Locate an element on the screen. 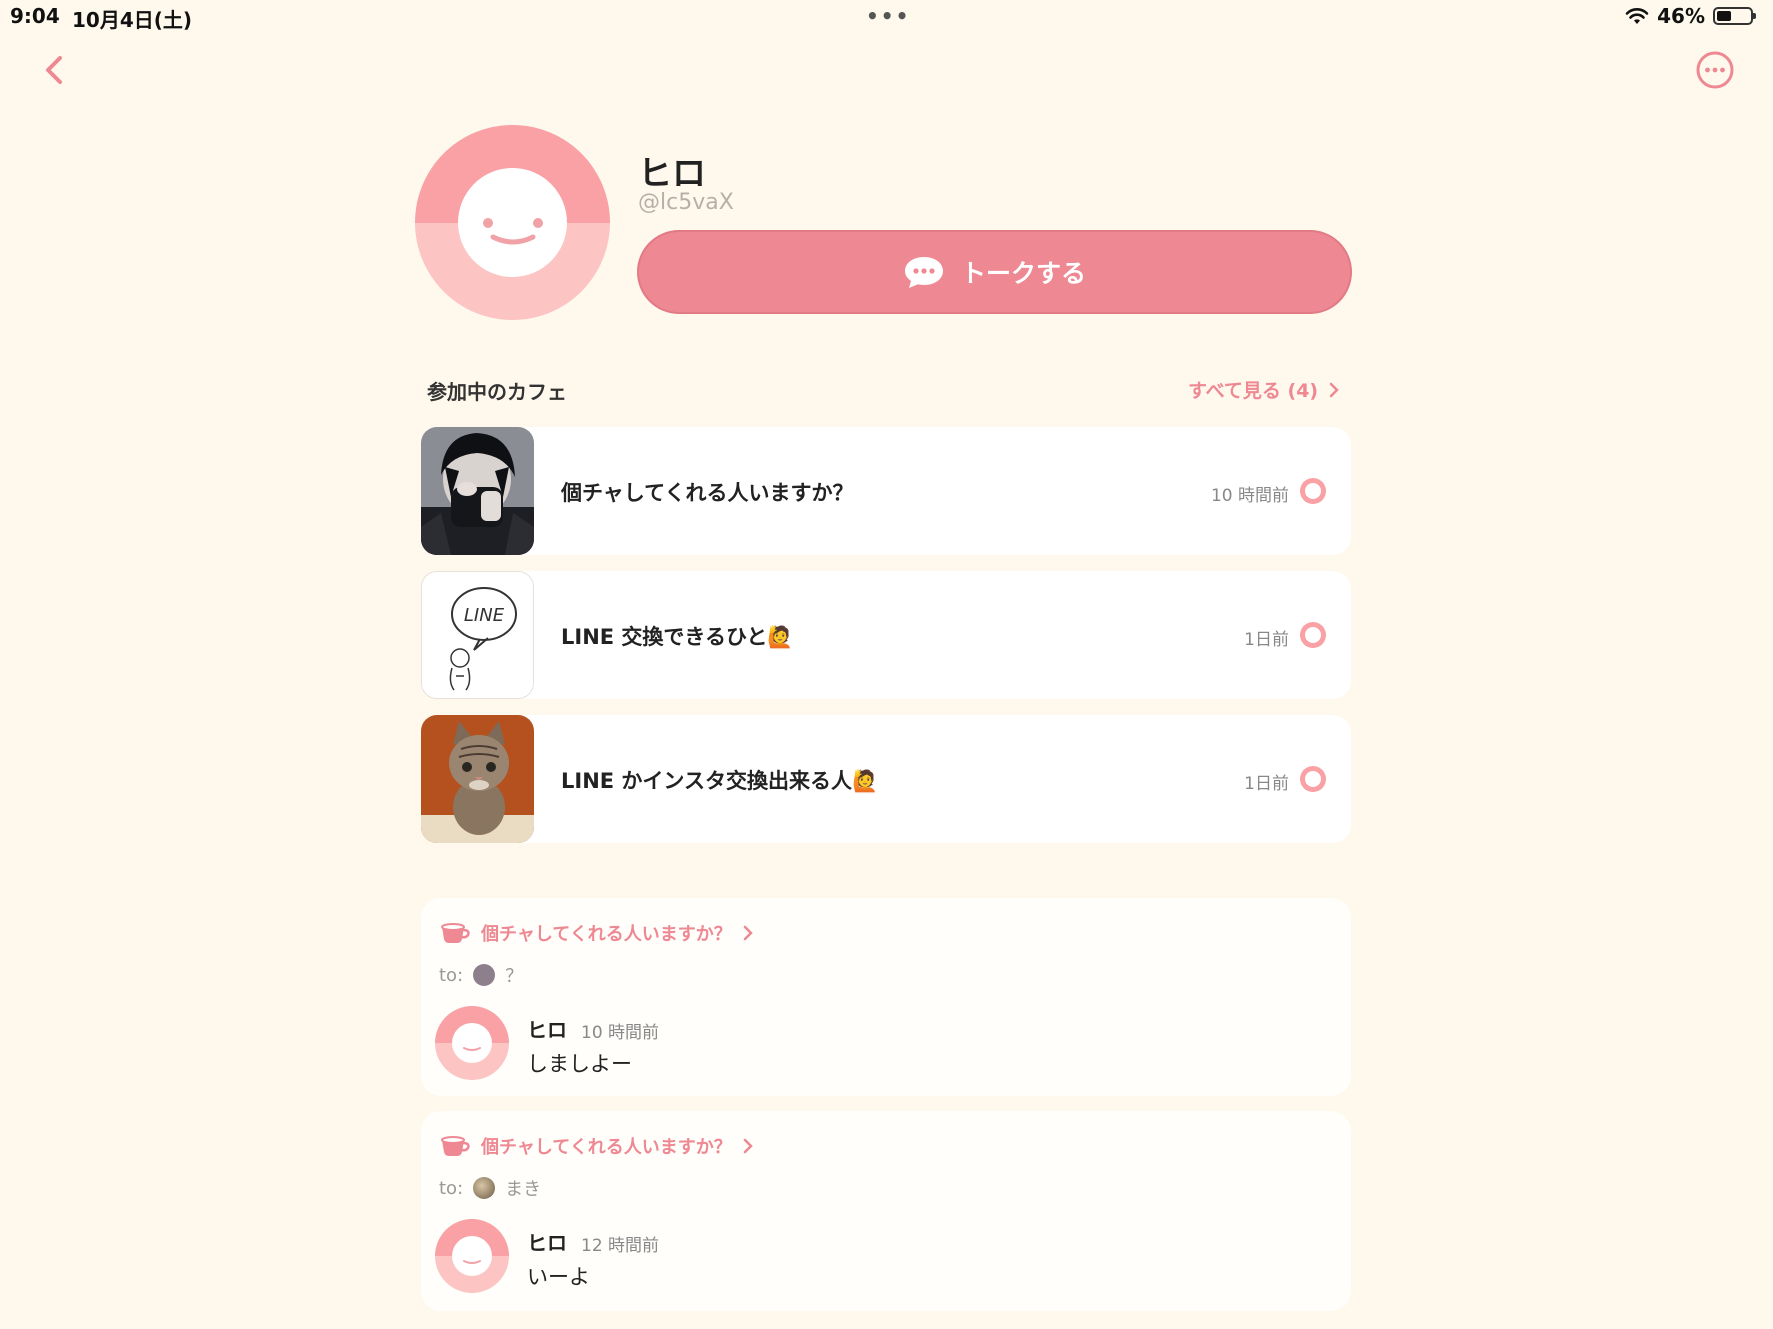 This screenshot has width=1773, height=1329. status-date: 10月4日(土) is located at coordinates (132, 20).